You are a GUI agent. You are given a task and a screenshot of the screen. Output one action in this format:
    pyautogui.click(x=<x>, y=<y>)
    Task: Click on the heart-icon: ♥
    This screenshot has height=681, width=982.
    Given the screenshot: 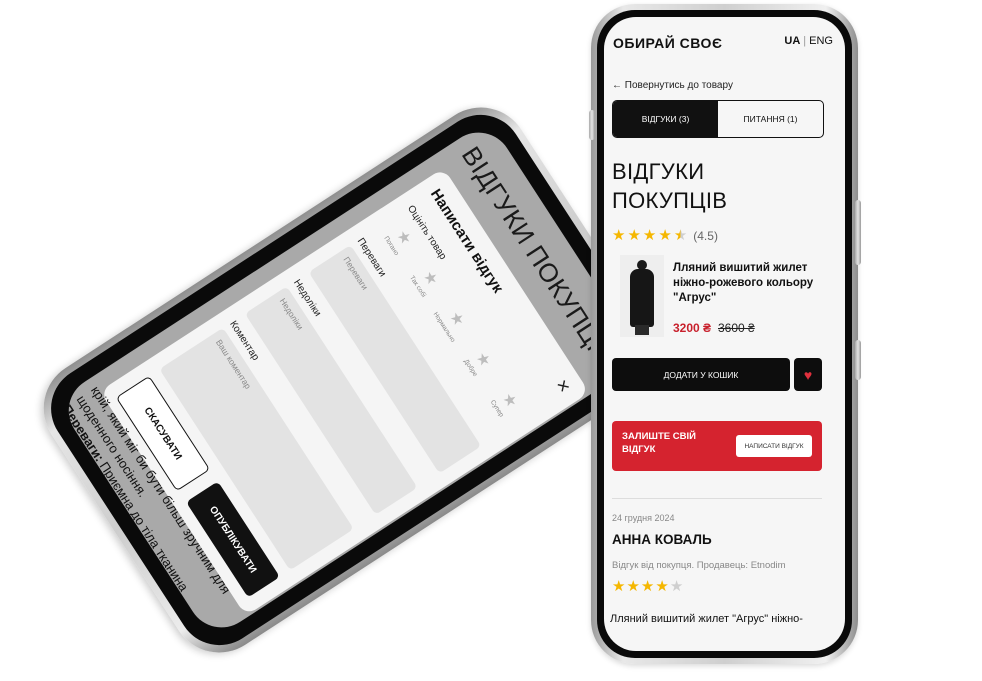 What is the action you would take?
    pyautogui.click(x=808, y=374)
    